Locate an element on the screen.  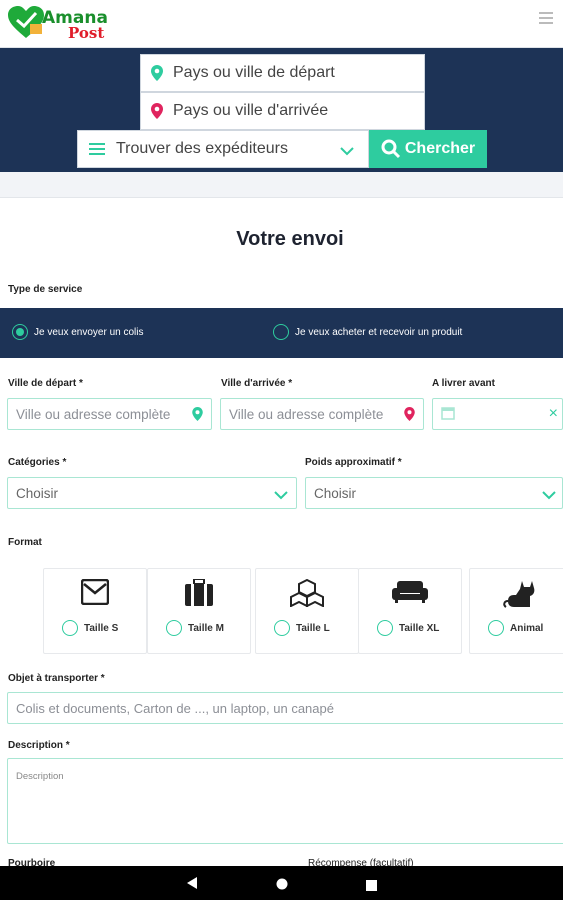
calendar-icon is located at coordinates (448, 414).